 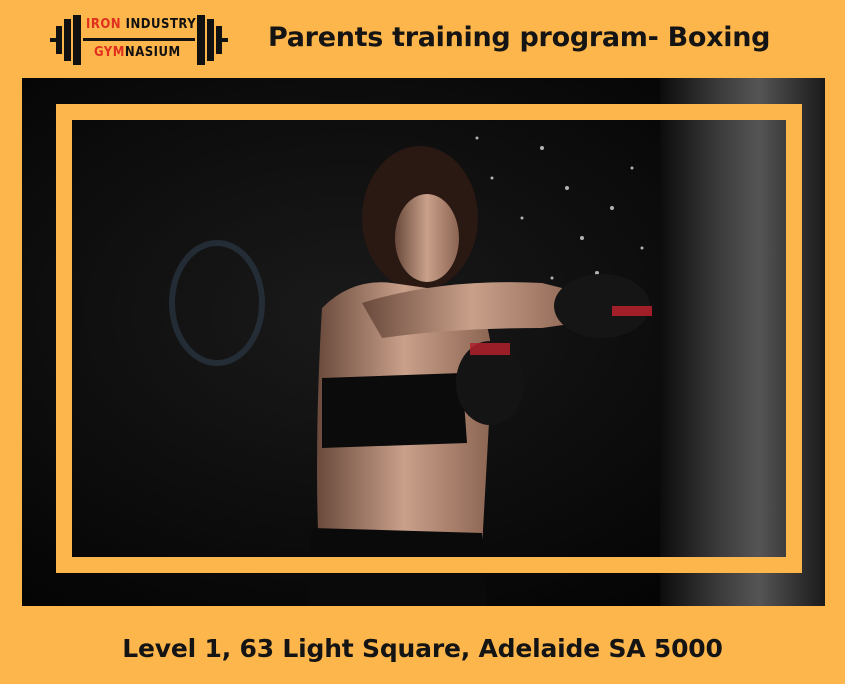 What do you see at coordinates (519, 37) in the screenshot?
I see `page-title: Parents training program- Boxing` at bounding box center [519, 37].